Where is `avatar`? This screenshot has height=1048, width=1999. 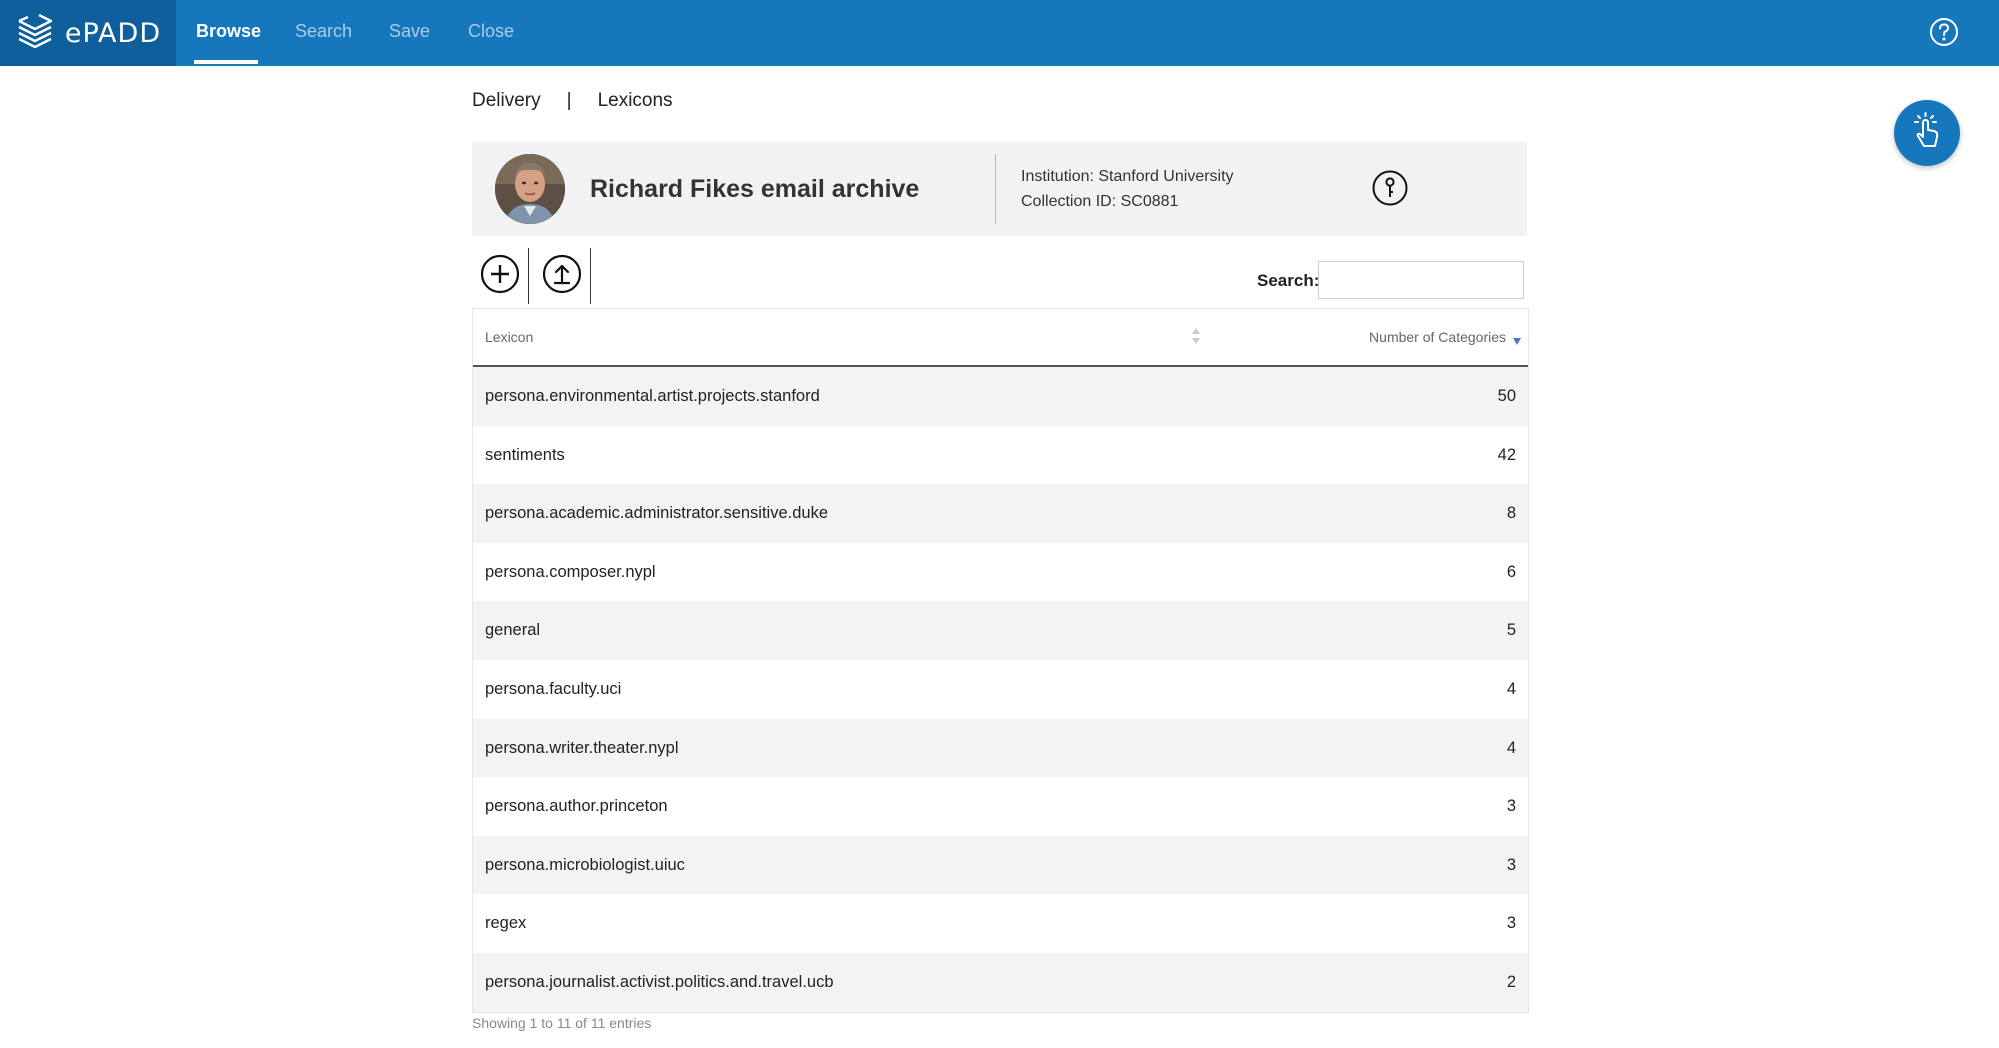
avatar is located at coordinates (530, 189).